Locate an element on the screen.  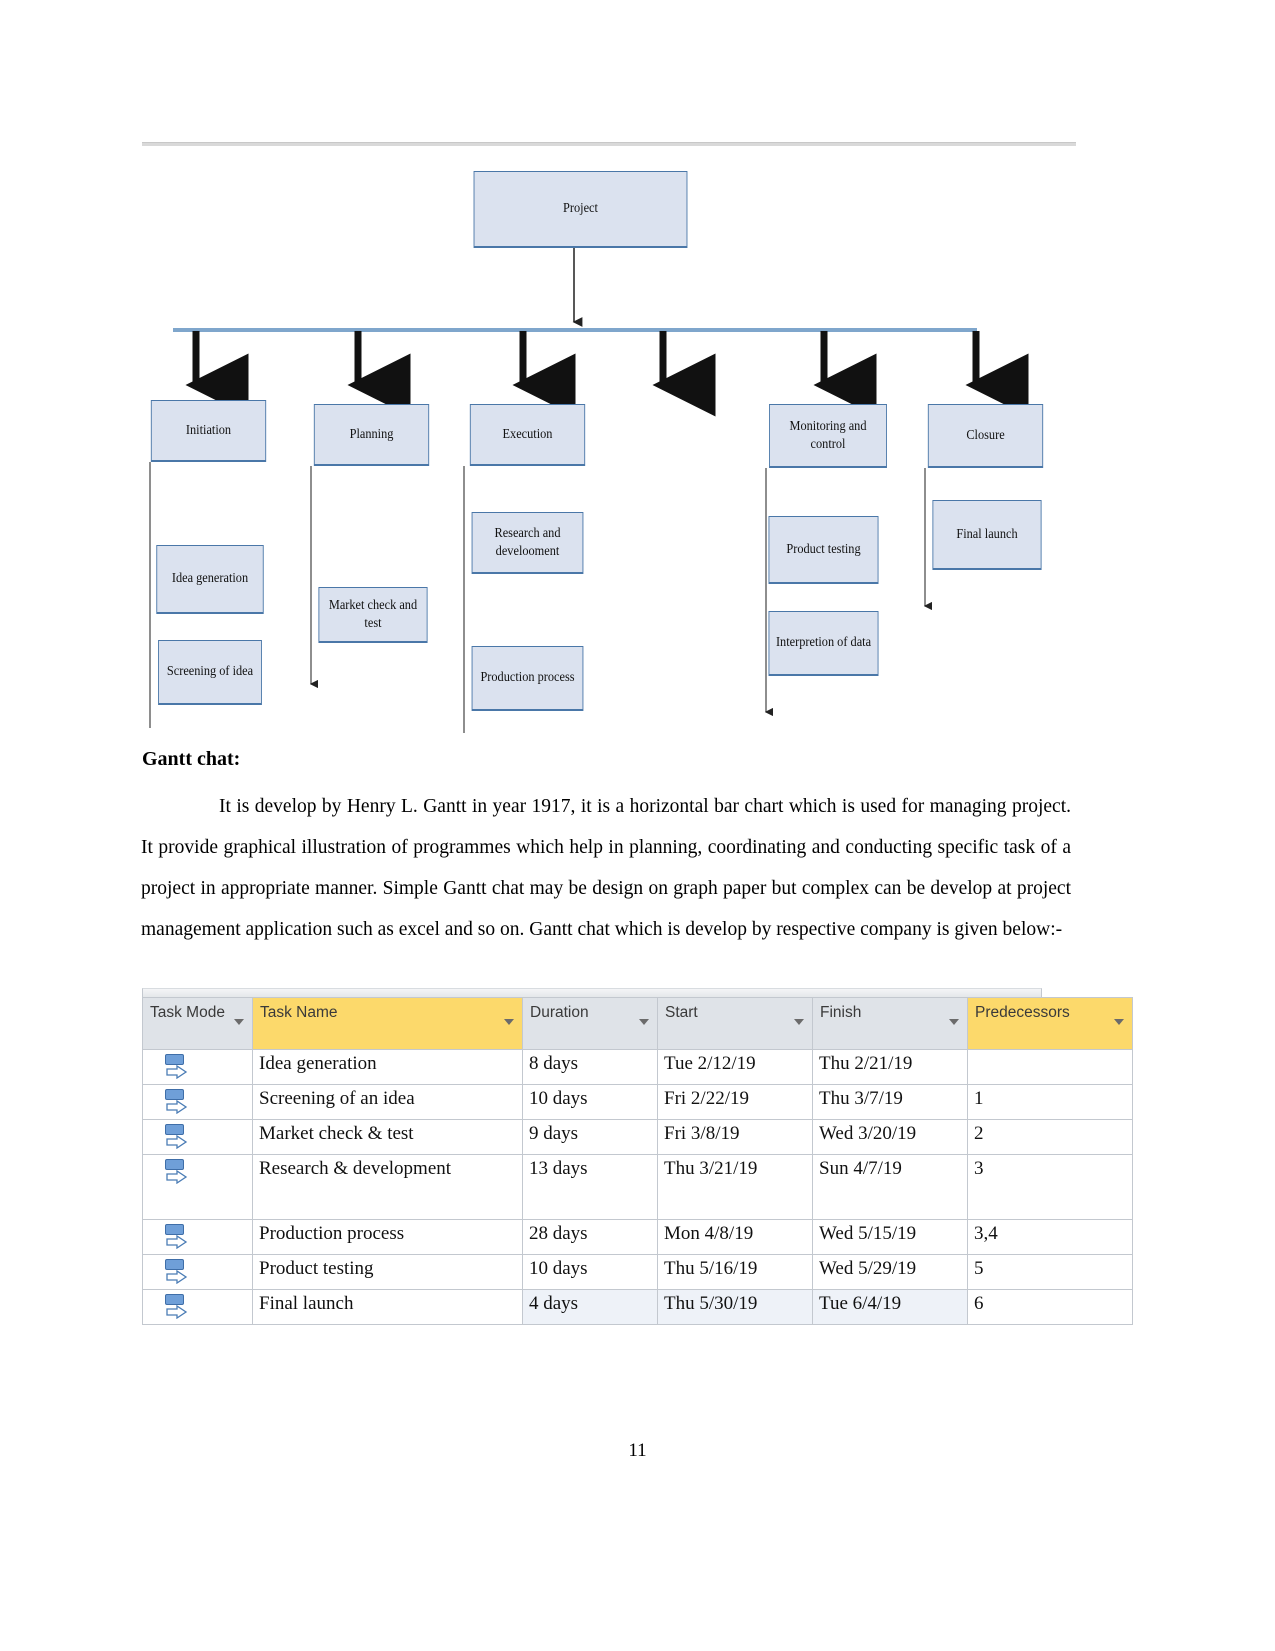
node-label: Closure is located at coordinates (985, 435).